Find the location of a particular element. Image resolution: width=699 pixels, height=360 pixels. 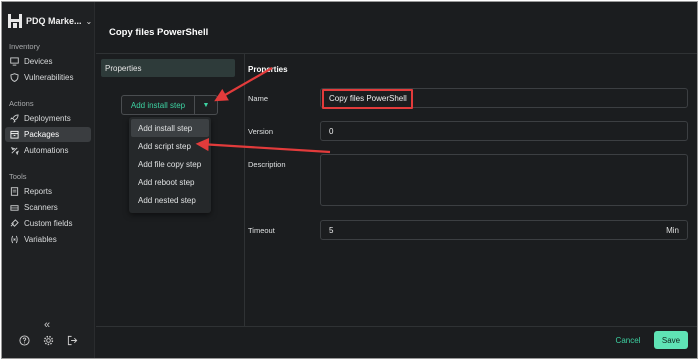

collapse-sidebar-icon: « is located at coordinates (47, 325).